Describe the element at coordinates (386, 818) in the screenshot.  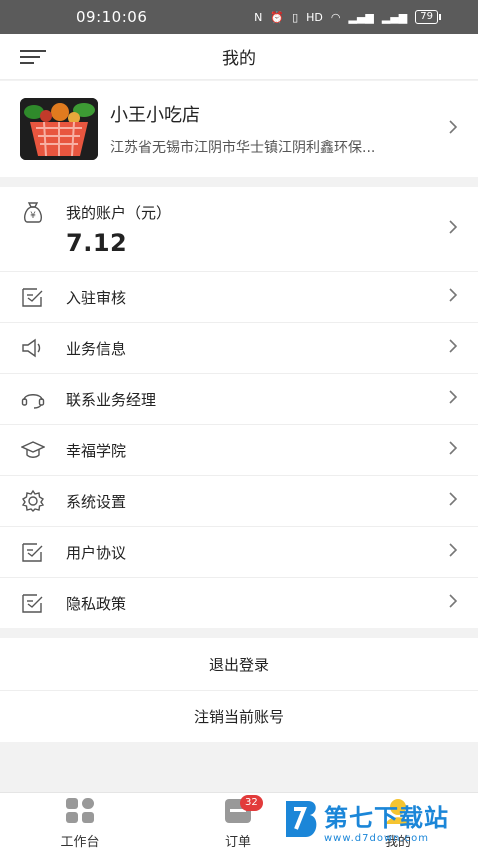
I see `watermark-brand: 第七下载站` at that location.